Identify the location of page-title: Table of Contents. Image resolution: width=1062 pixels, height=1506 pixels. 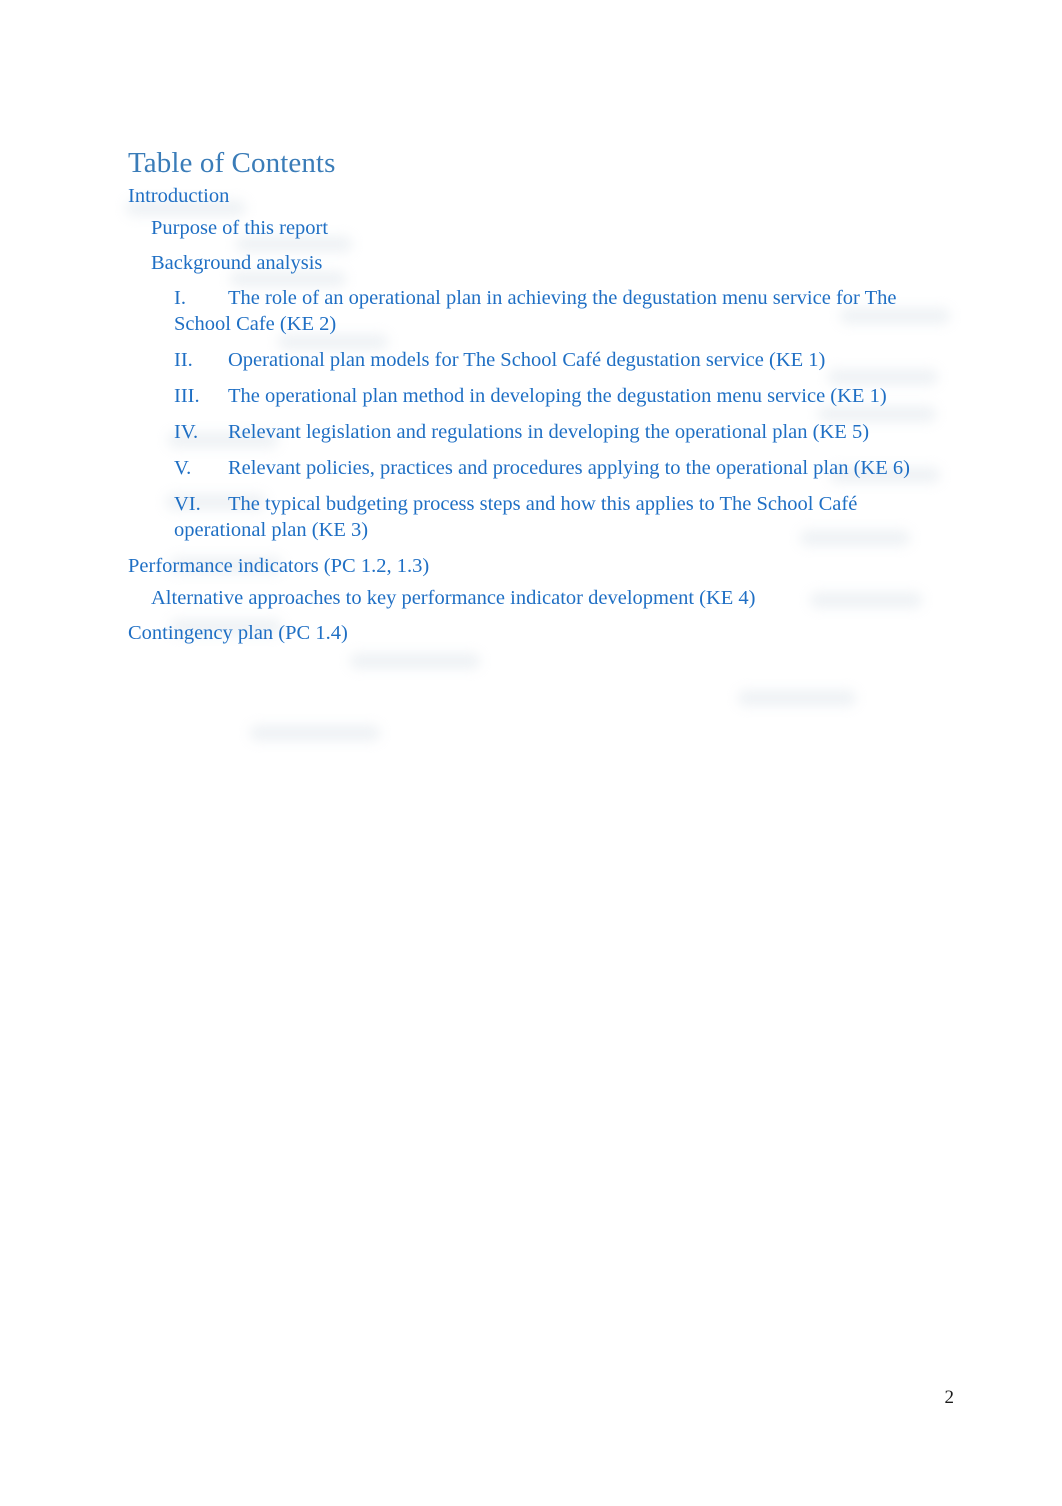
(232, 163).